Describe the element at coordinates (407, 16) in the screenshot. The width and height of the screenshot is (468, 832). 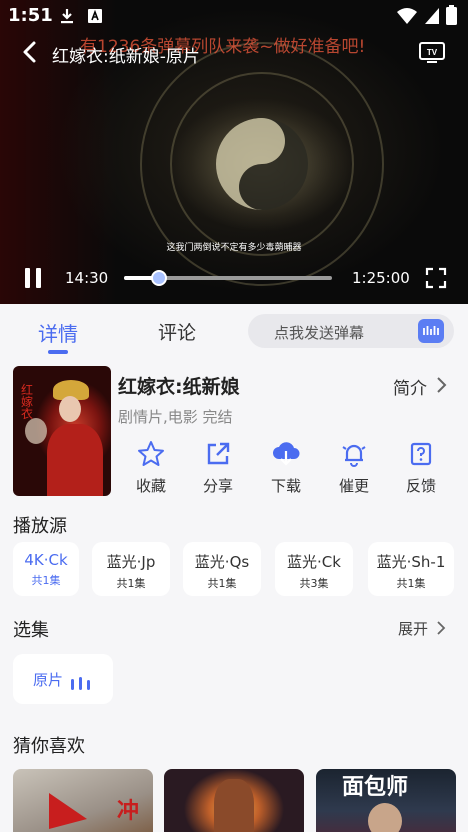
I see `wifi-icon` at that location.